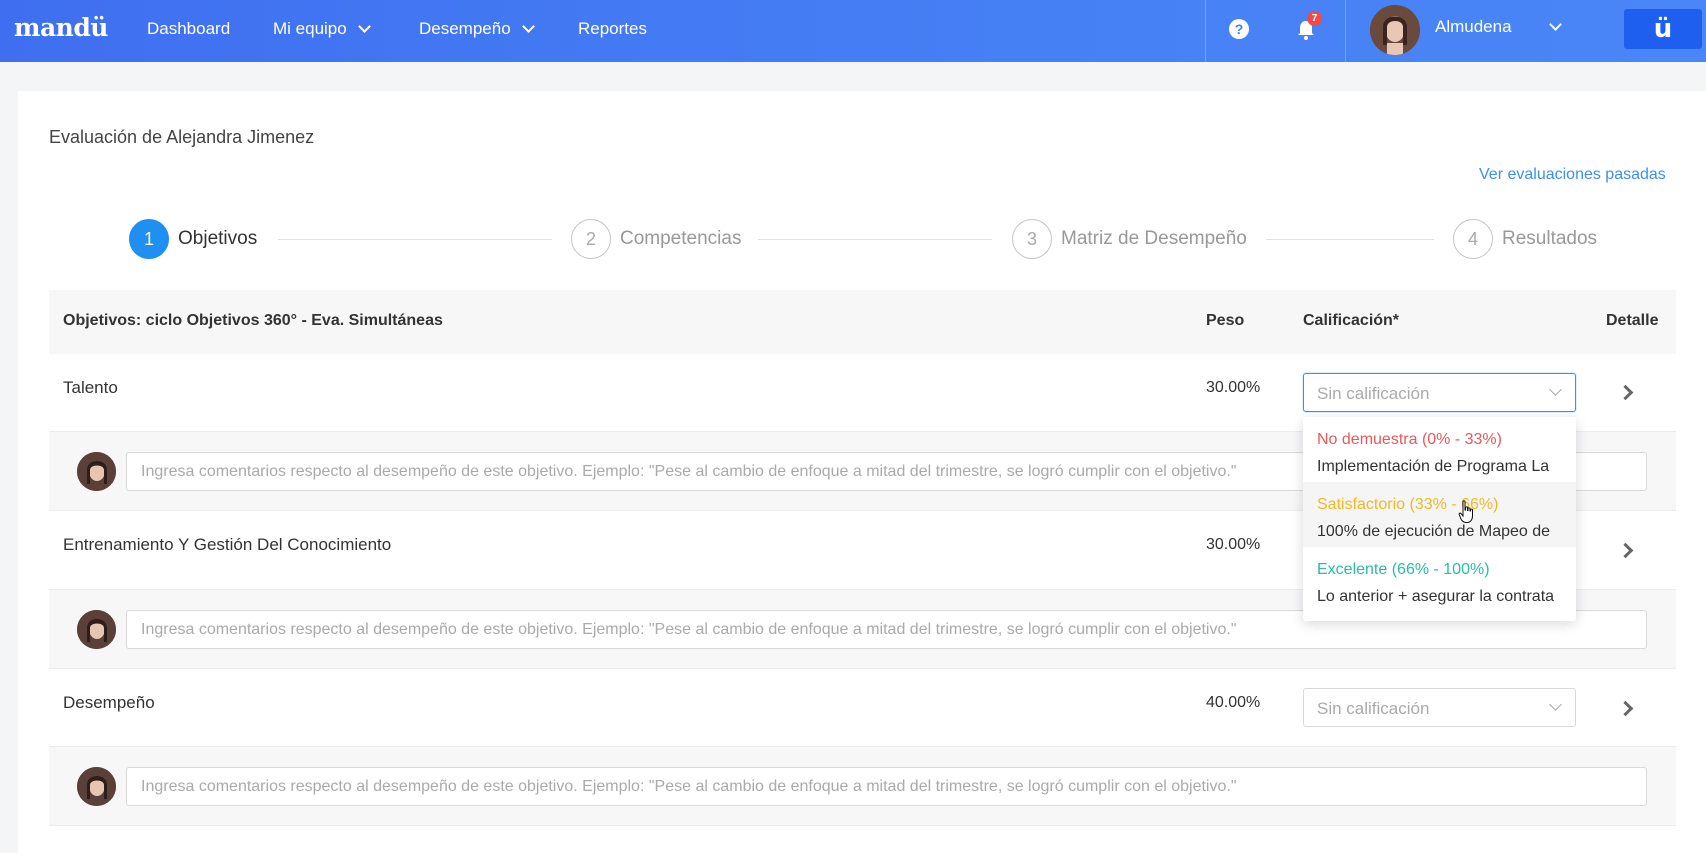  Describe the element at coordinates (1351, 320) in the screenshot. I see `col-header-calificacion: Calificación*` at that location.